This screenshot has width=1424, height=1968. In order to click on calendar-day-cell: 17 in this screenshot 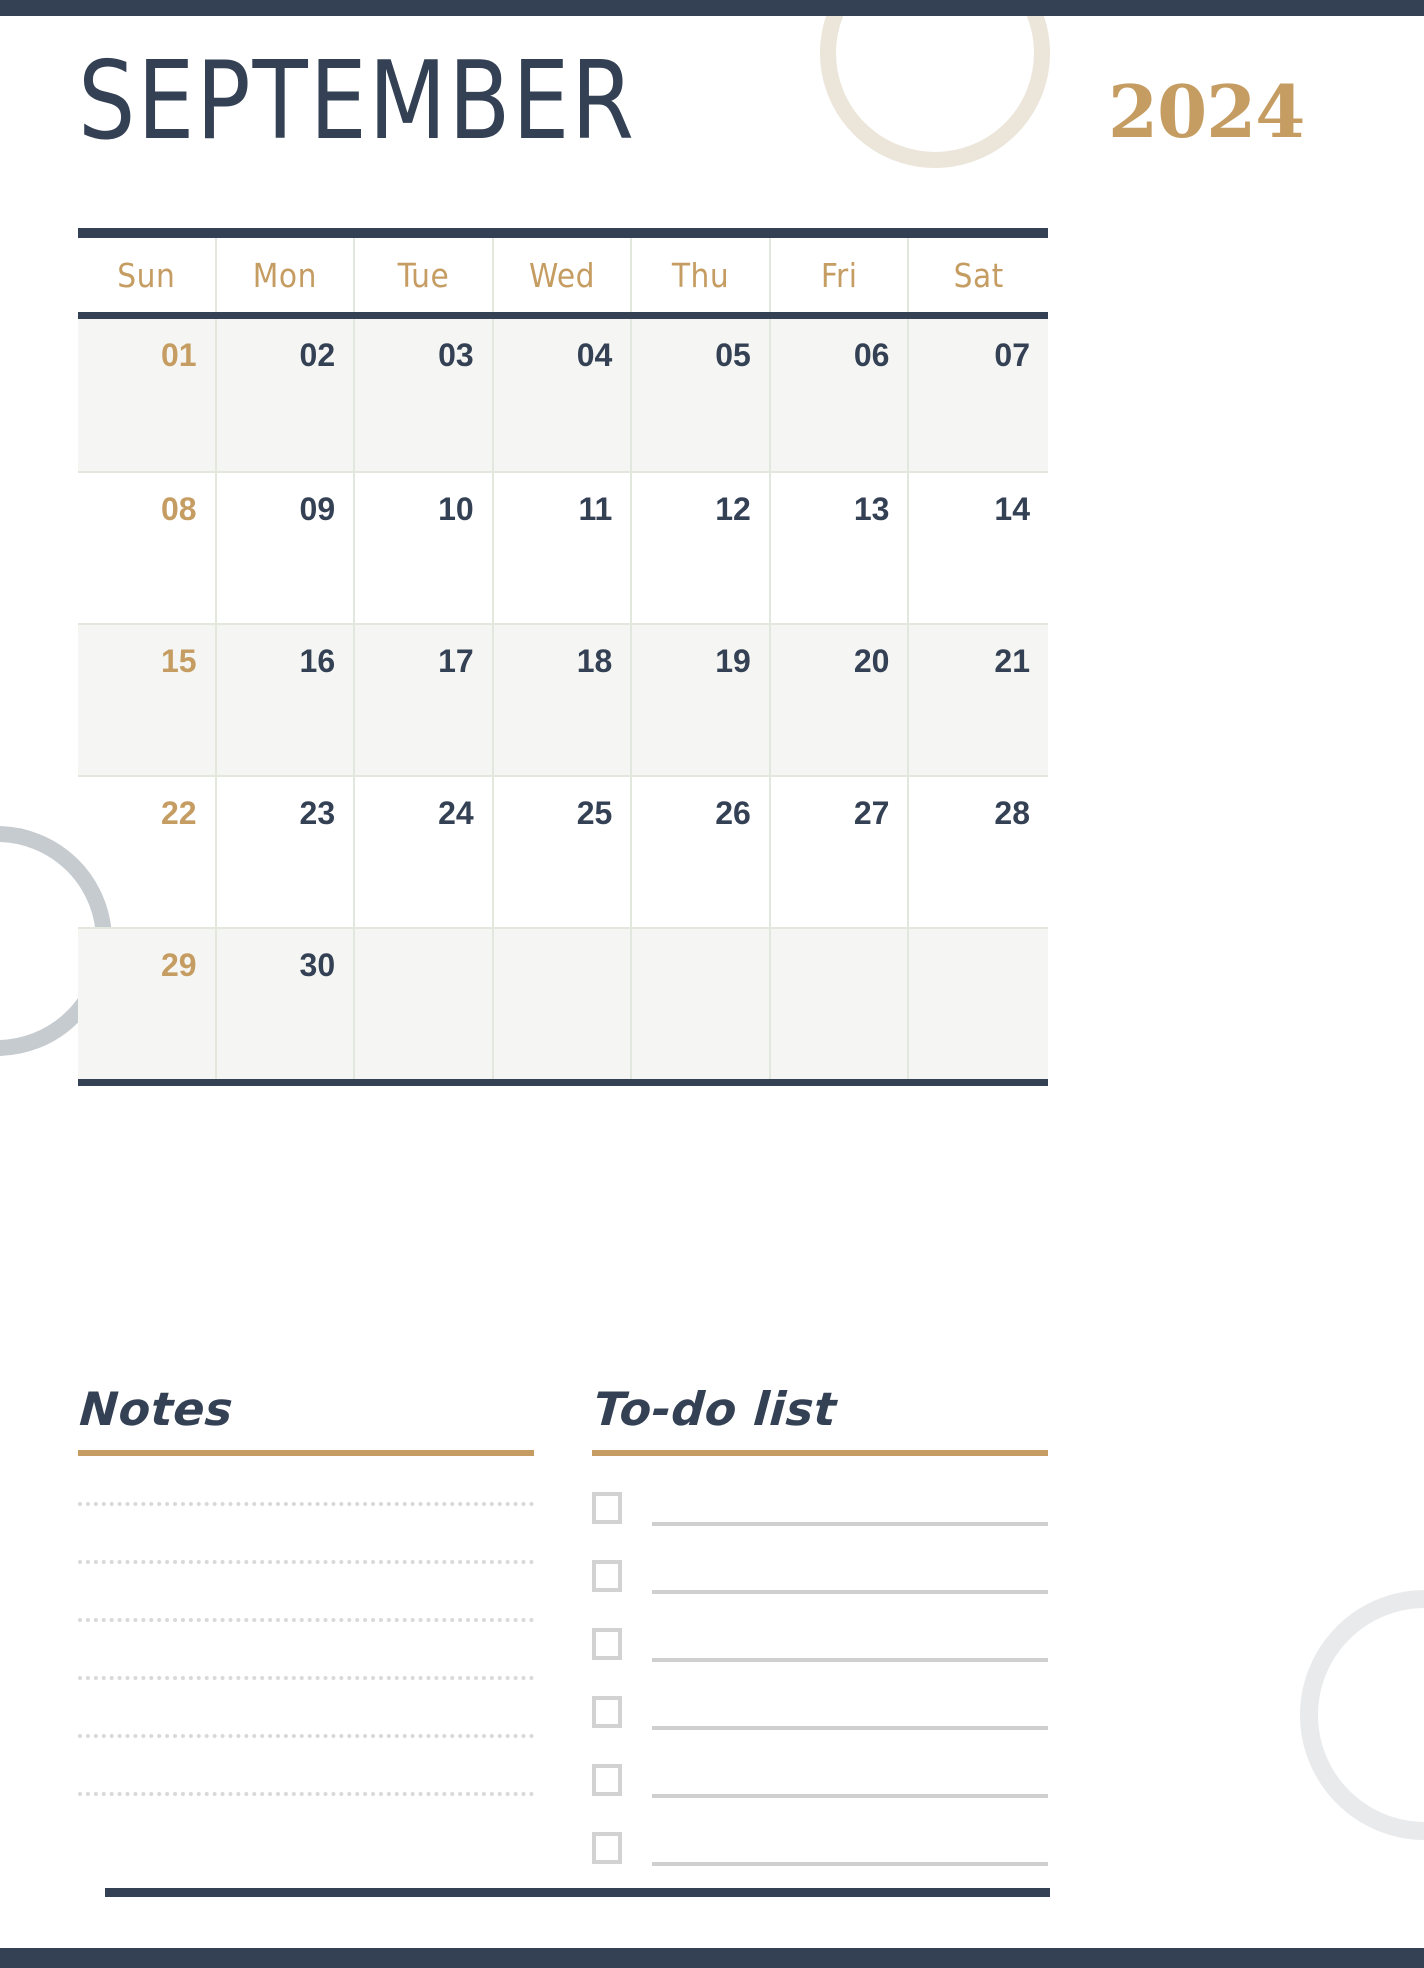, I will do `click(424, 700)`.